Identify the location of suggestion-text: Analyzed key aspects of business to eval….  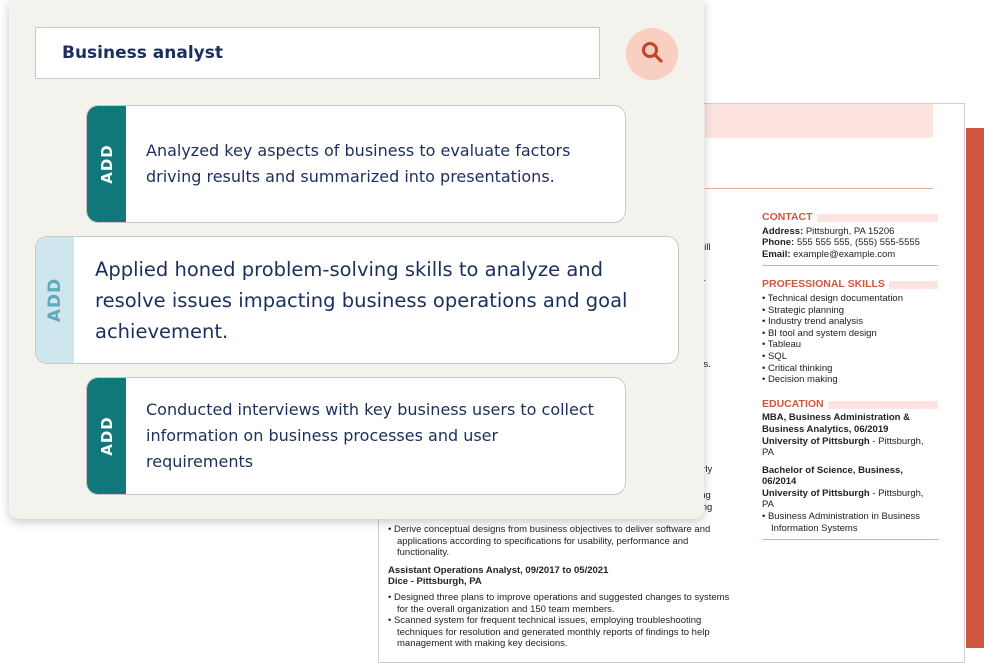
(358, 163).